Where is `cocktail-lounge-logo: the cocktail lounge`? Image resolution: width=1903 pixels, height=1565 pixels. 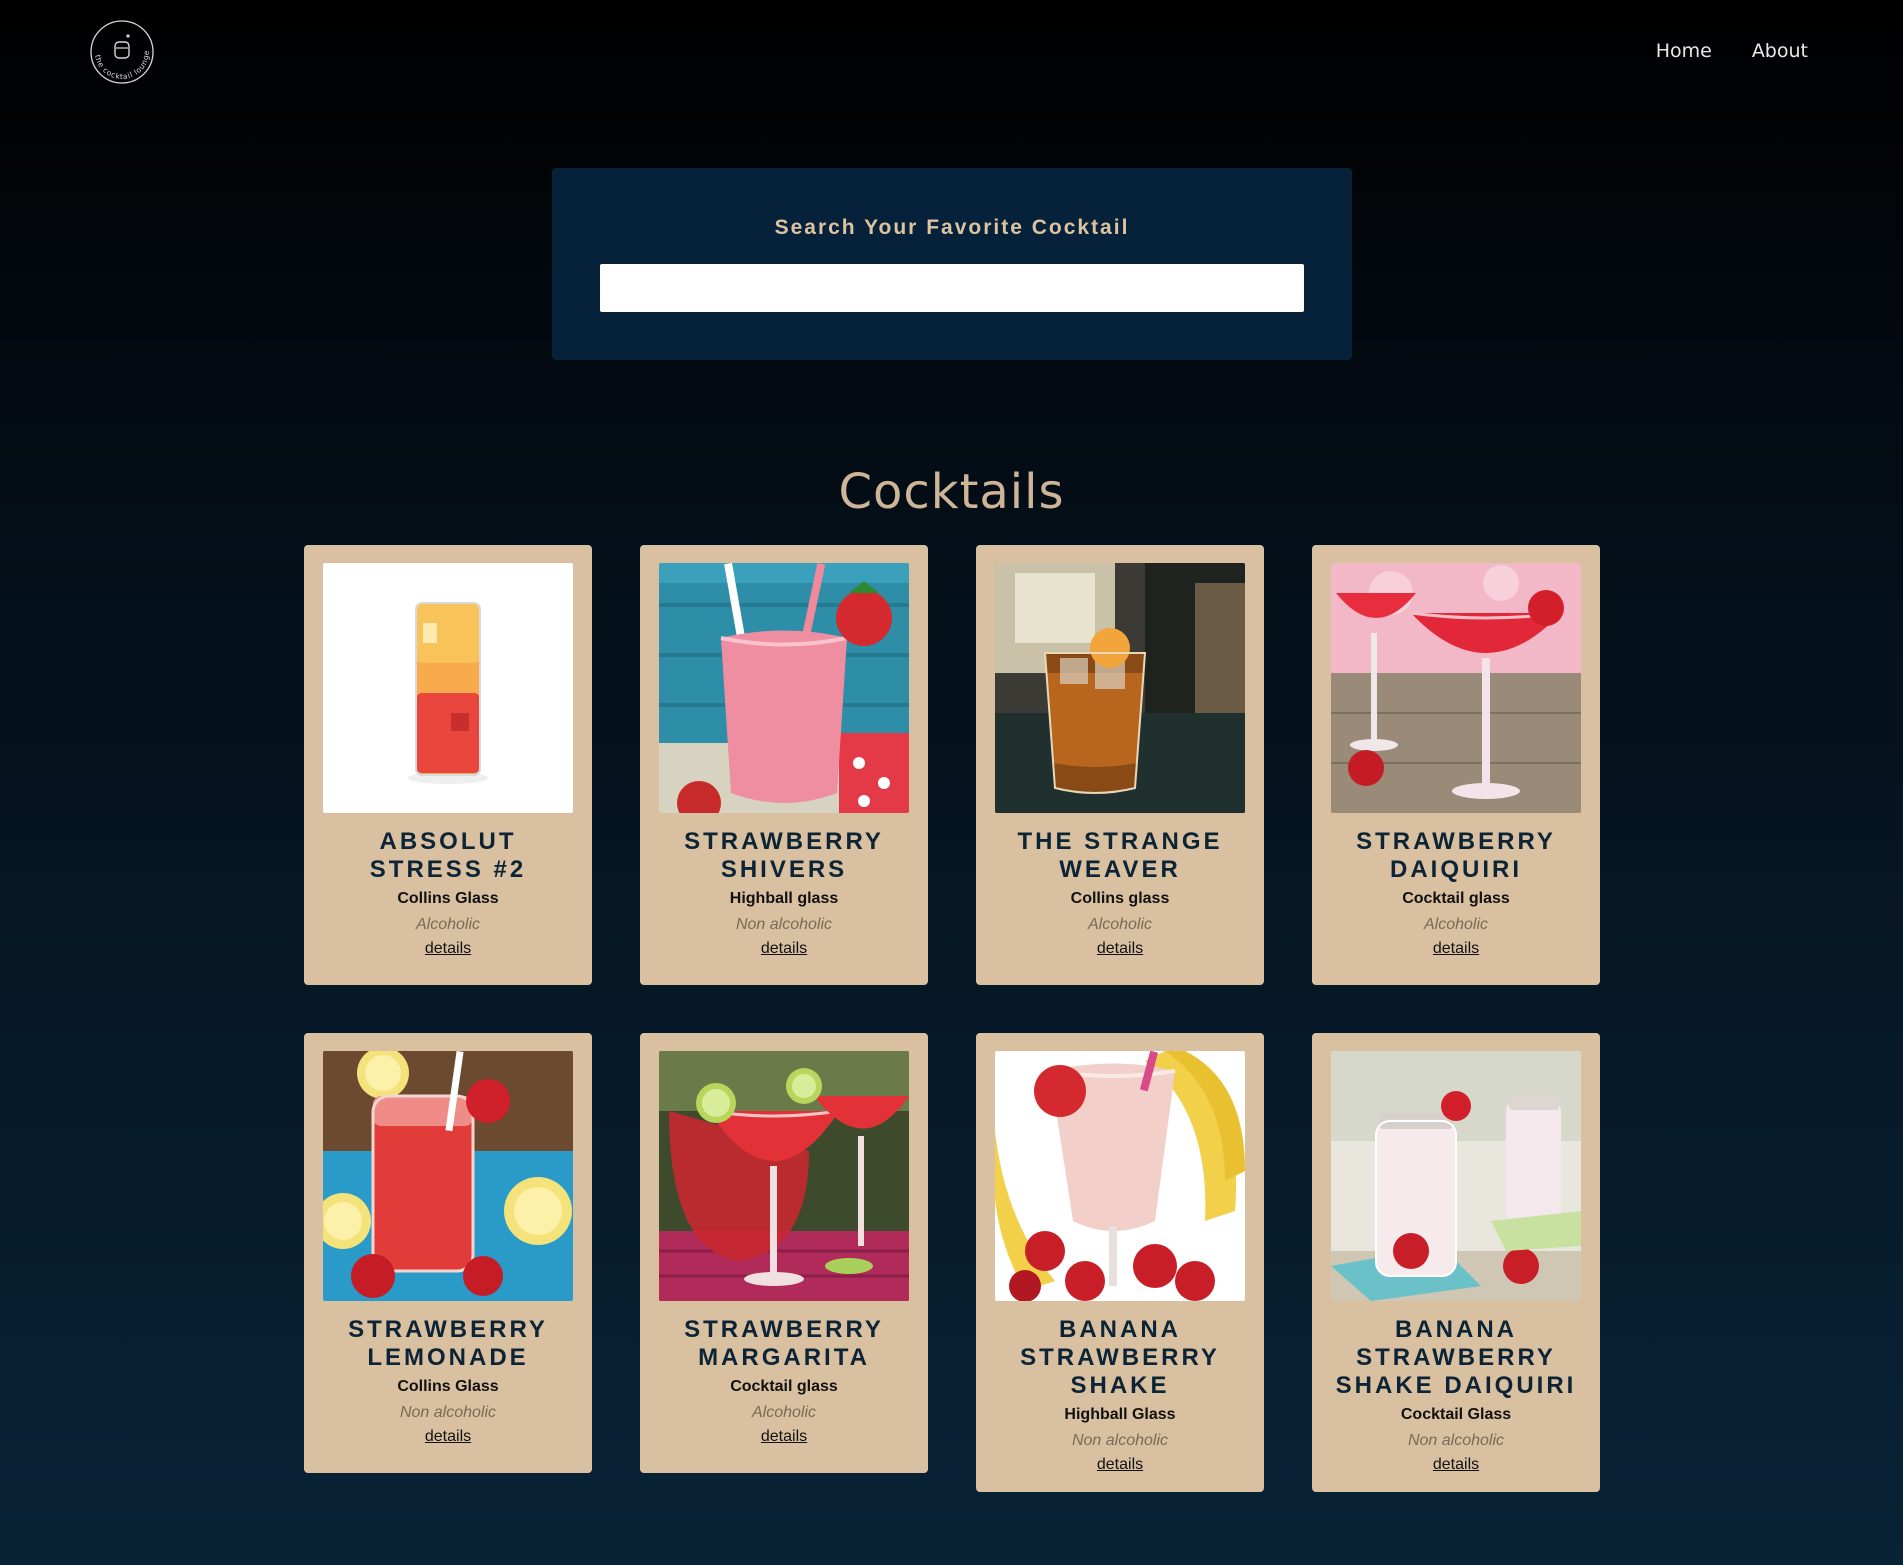 cocktail-lounge-logo: the cocktail lounge is located at coordinates (122, 52).